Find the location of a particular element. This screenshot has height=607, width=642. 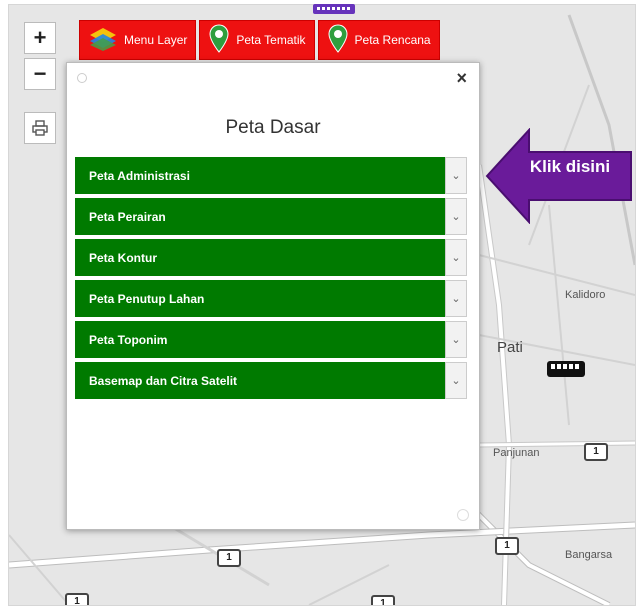

layer-label: Basemap dan Citra Satelit is located at coordinates (260, 380).